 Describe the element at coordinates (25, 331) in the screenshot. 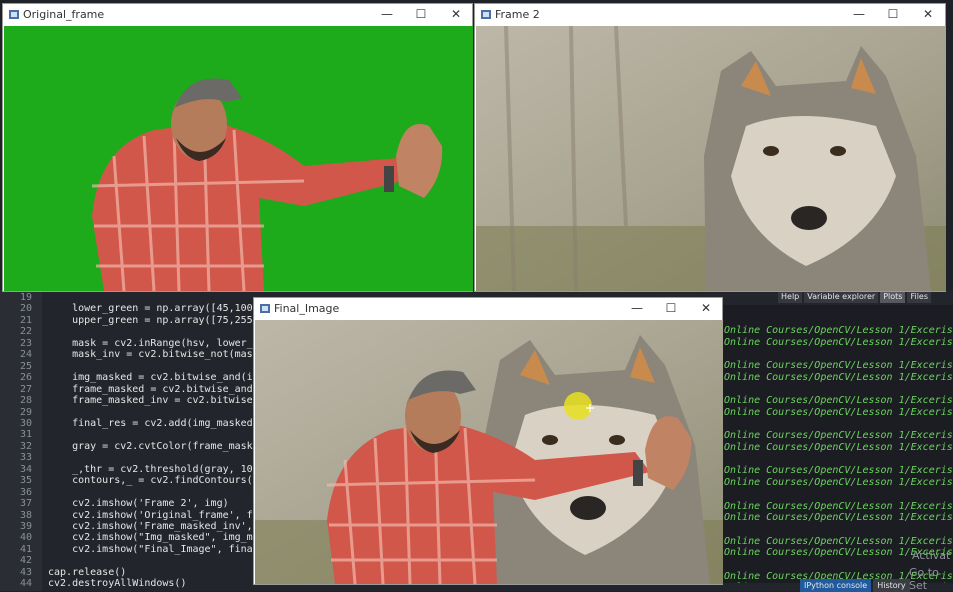

I see `line-number: 22` at that location.